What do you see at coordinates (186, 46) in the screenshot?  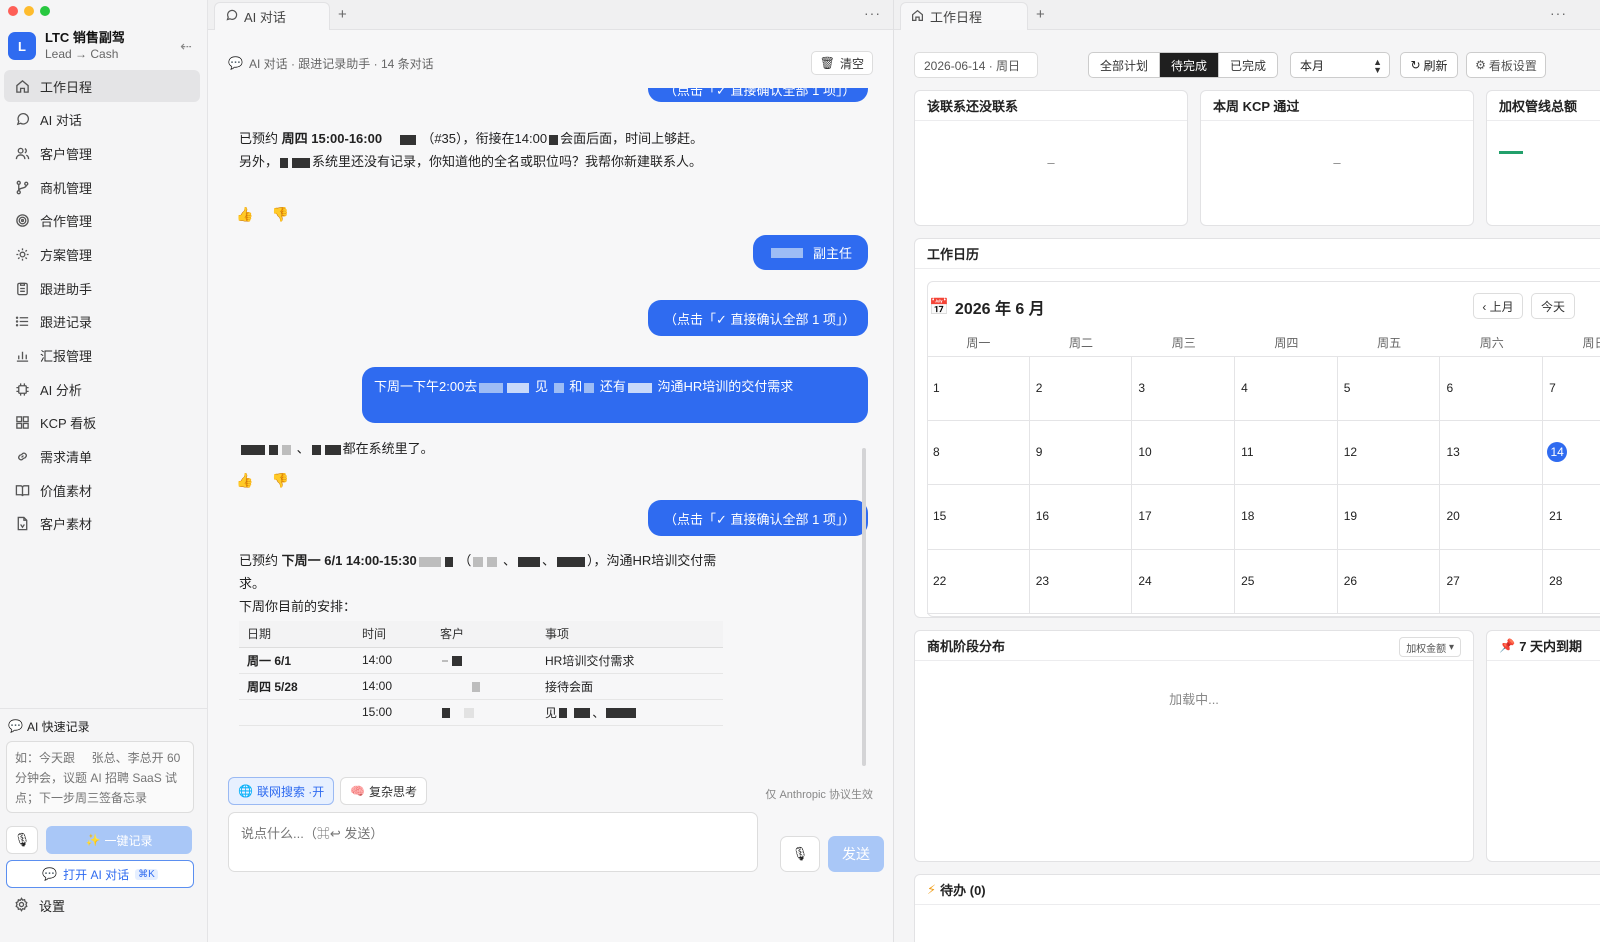 I see `collapse-sidebar-icon: ⇠` at bounding box center [186, 46].